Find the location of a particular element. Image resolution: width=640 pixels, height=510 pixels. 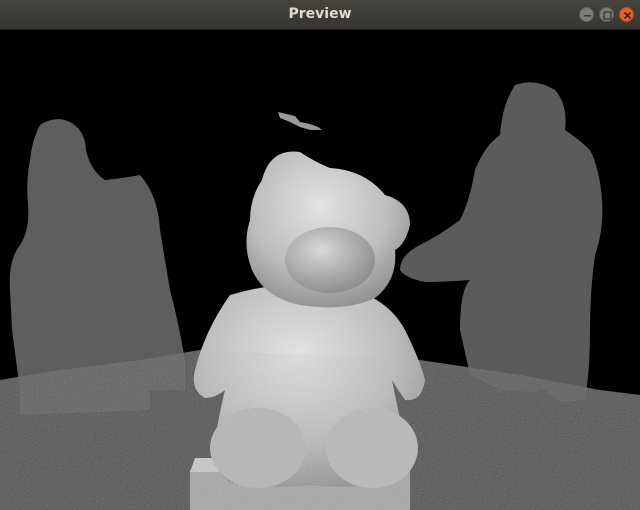

floating-specks is located at coordinates (300, 121).